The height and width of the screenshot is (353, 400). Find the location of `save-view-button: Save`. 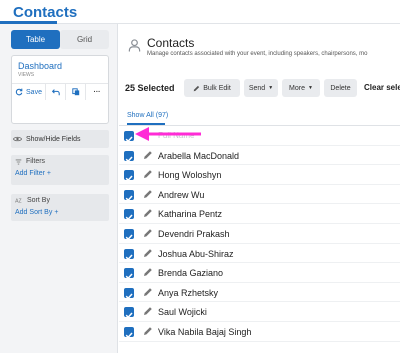

save-view-button: Save is located at coordinates (29, 92).